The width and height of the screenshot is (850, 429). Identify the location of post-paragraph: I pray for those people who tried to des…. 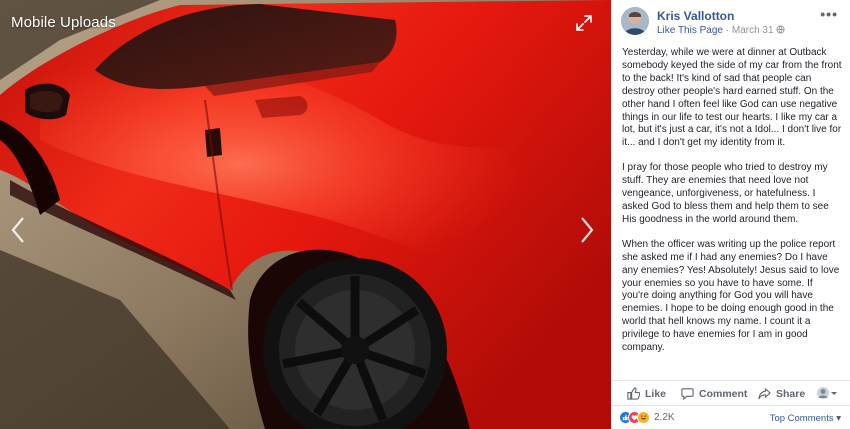
(725, 193).